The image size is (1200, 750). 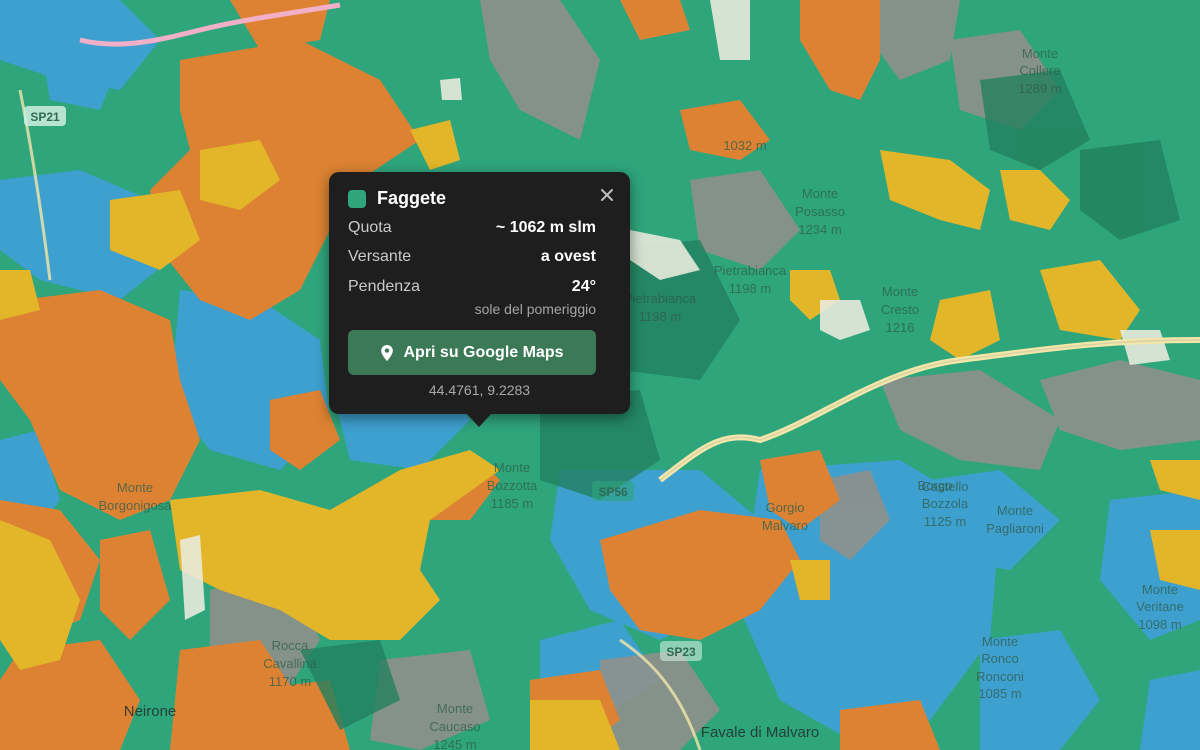 I want to click on svg-text: Posasso, so click(x=820, y=211).